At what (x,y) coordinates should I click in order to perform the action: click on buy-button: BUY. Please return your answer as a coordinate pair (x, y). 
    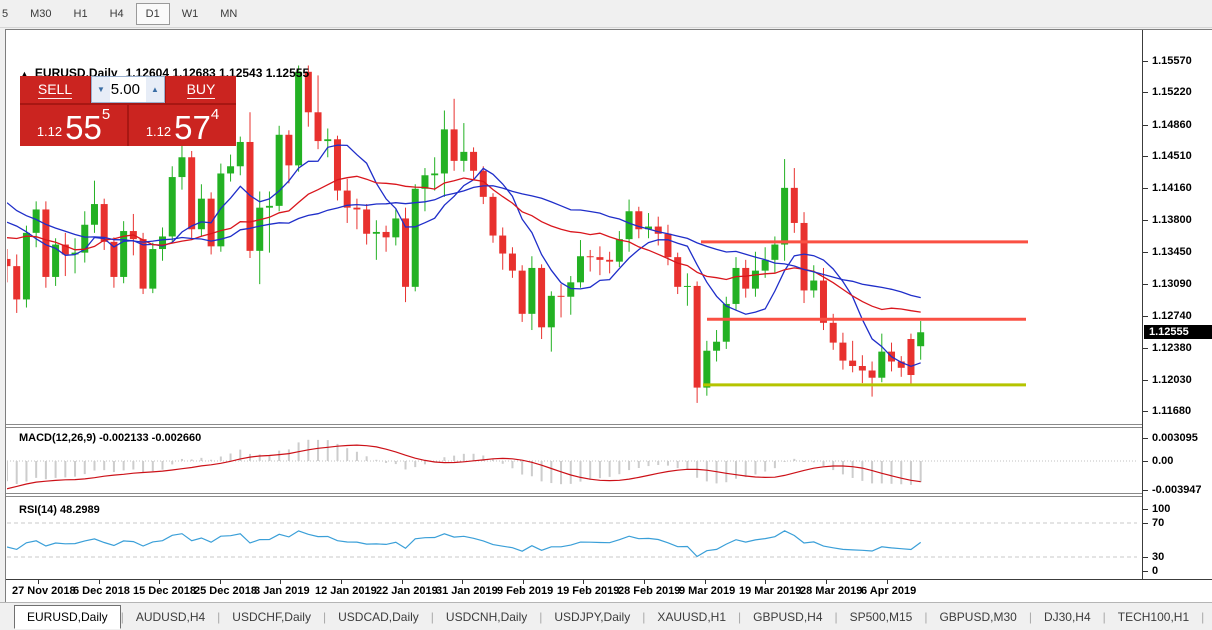
    Looking at the image, I should click on (201, 89).